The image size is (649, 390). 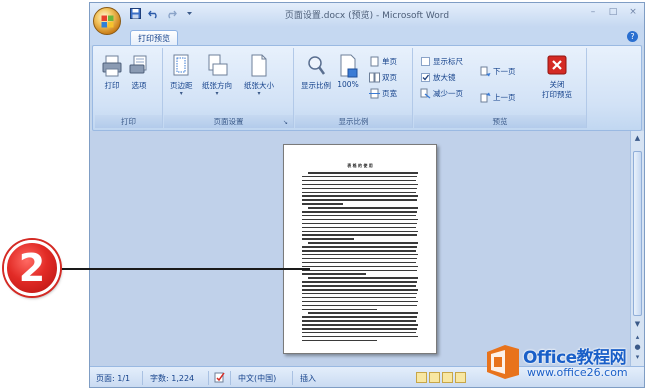 I want to click on zoom-100-label: 100%, so click(x=348, y=84).